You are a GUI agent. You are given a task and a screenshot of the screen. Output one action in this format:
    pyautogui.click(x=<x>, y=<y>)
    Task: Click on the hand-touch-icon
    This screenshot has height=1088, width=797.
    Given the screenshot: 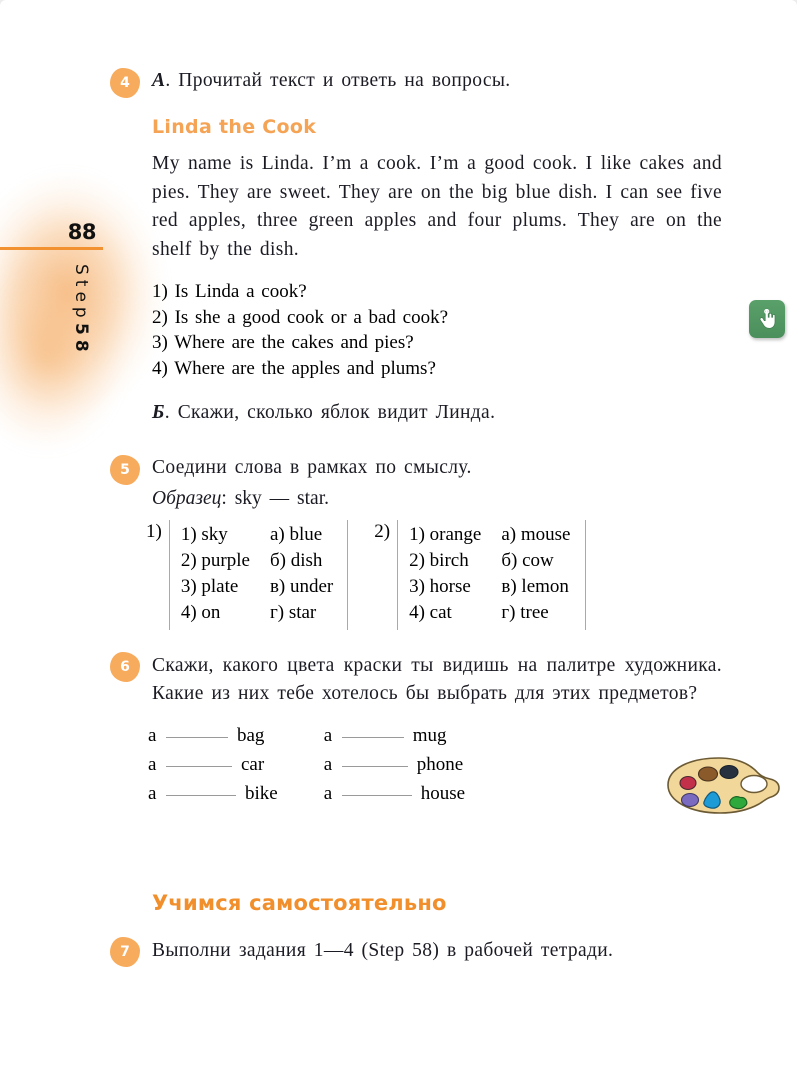 What is the action you would take?
    pyautogui.click(x=767, y=318)
    